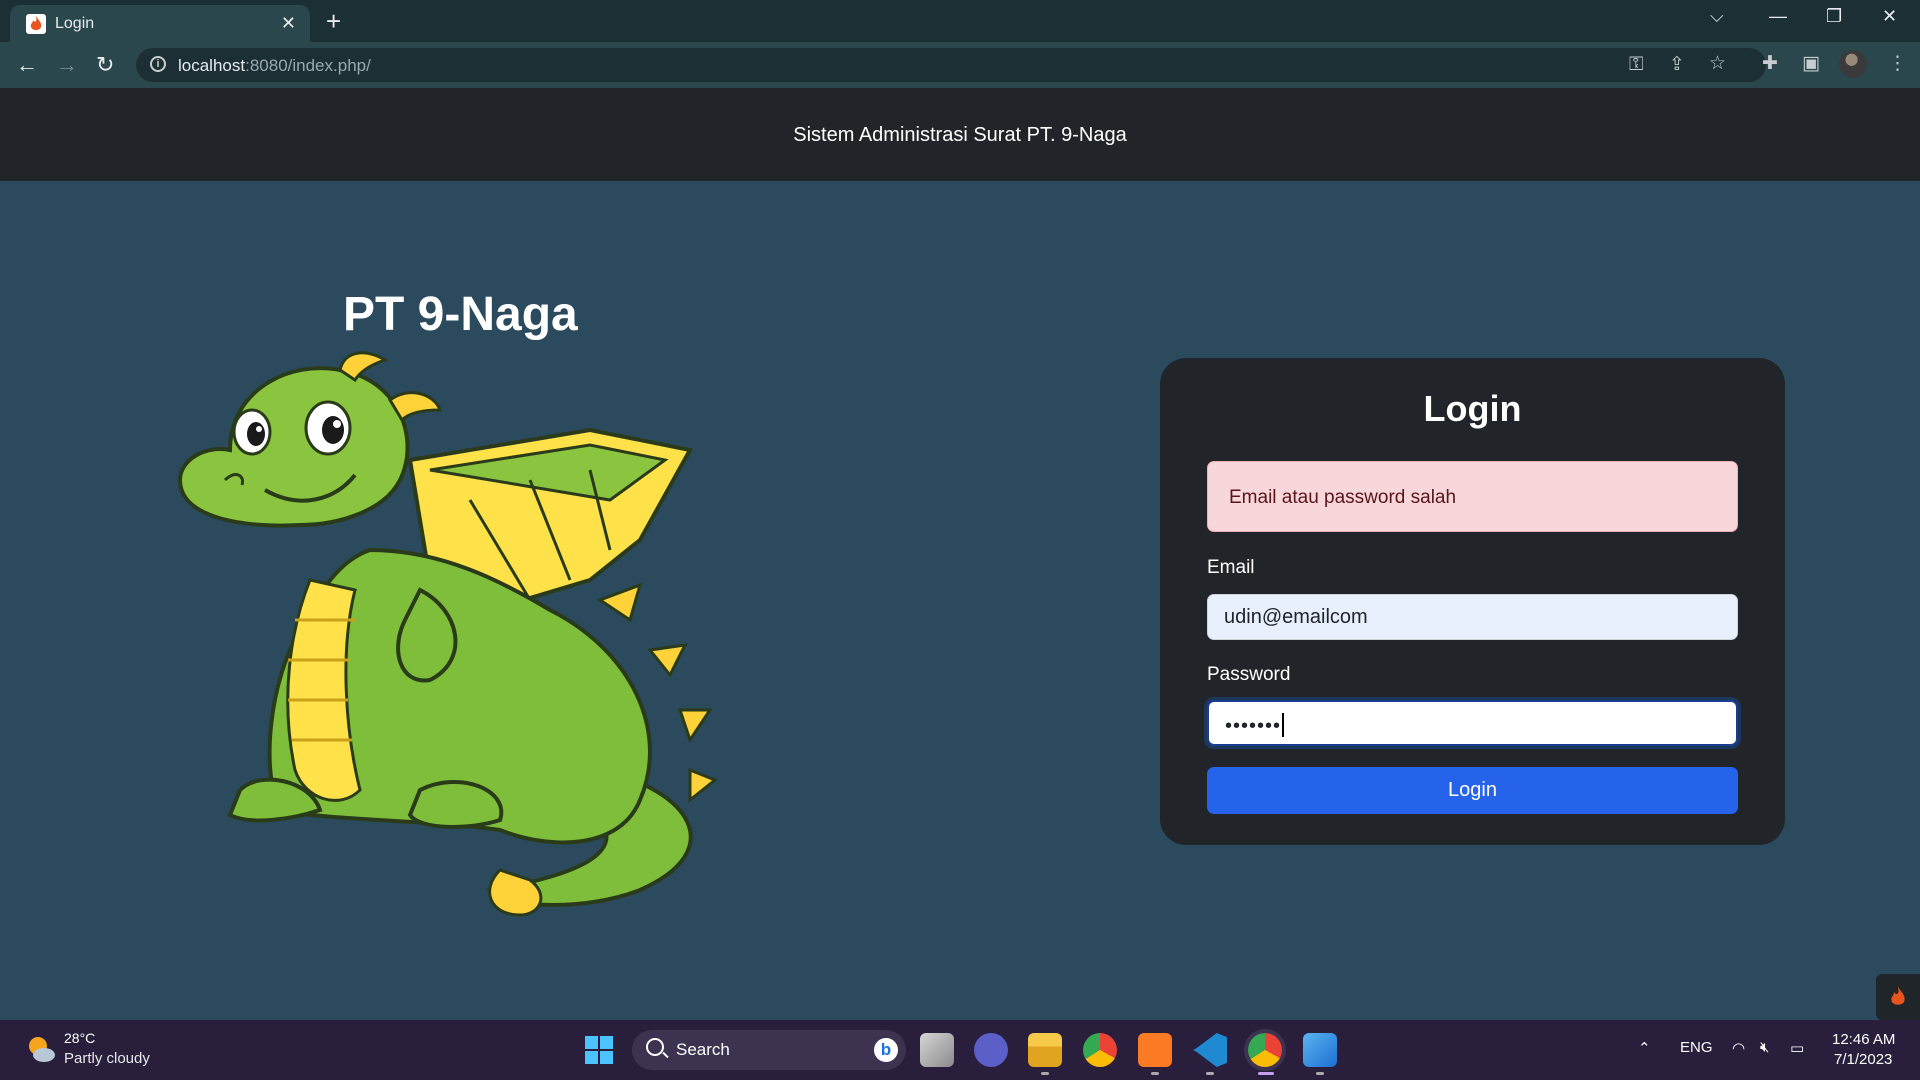 The height and width of the screenshot is (1080, 1920). What do you see at coordinates (1283, 725) in the screenshot?
I see `text-caret` at bounding box center [1283, 725].